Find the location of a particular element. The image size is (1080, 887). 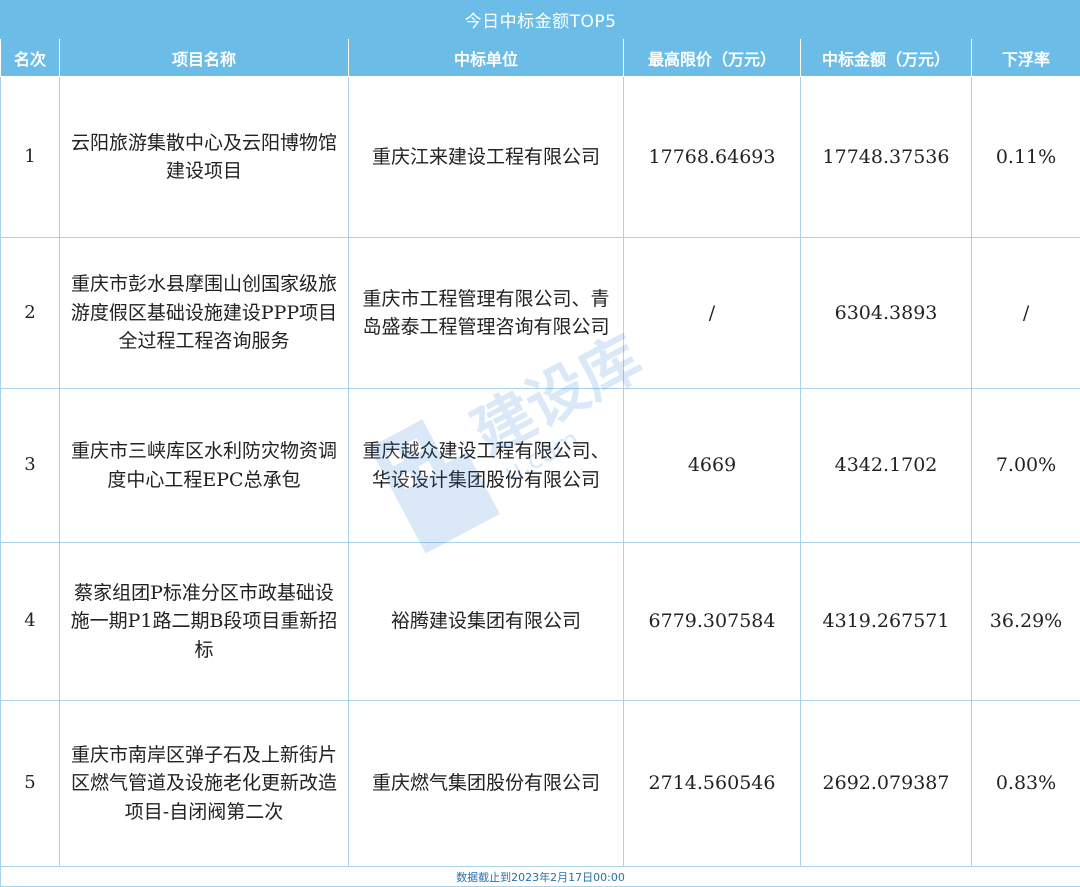

cell-discount: 0.11% is located at coordinates (1026, 157).